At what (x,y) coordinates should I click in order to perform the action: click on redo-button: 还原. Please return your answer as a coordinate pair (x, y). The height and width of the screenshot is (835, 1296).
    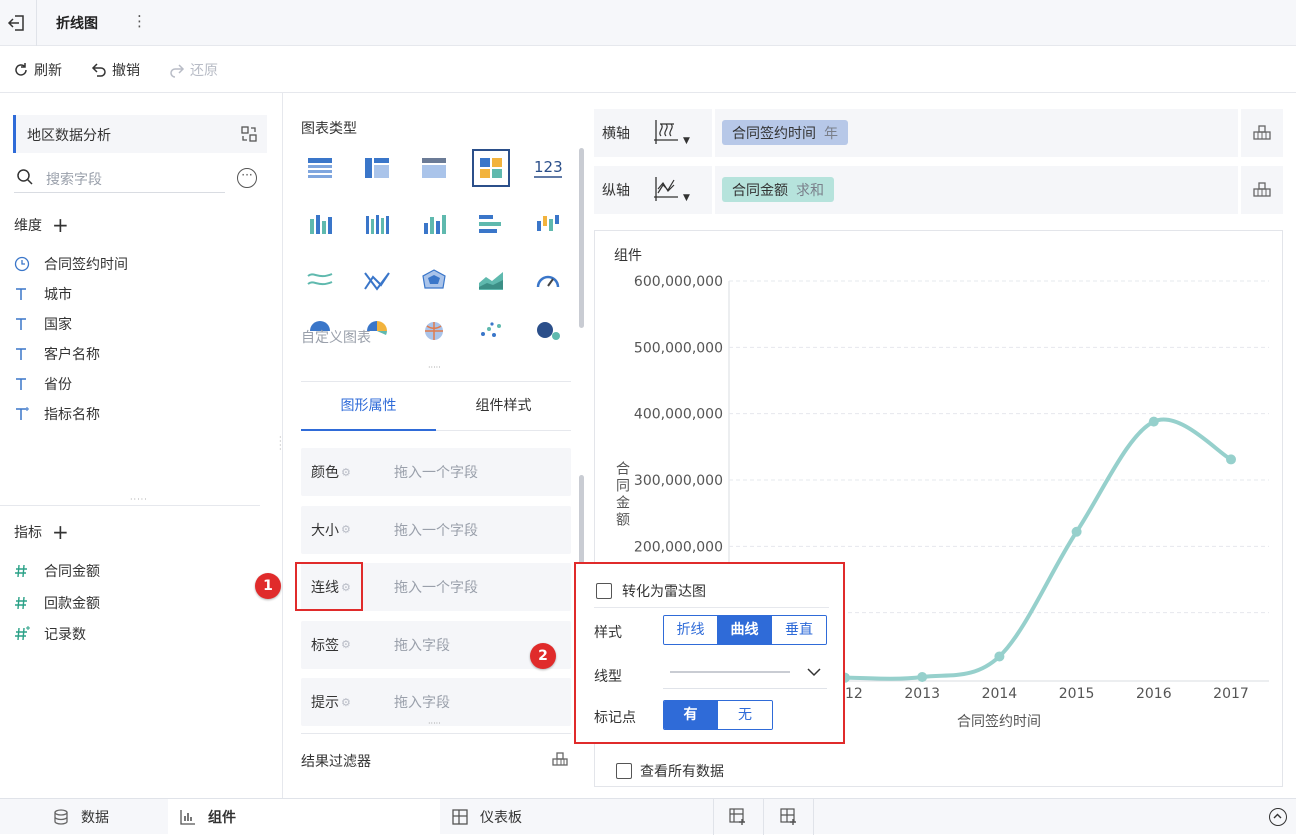
    Looking at the image, I should click on (193, 70).